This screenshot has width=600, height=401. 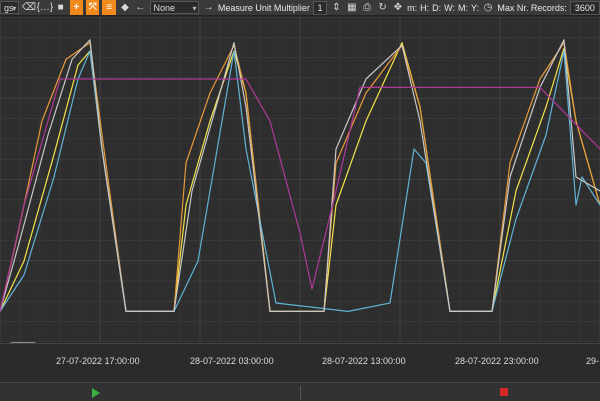 What do you see at coordinates (174, 8) in the screenshot?
I see `mode-select: None` at bounding box center [174, 8].